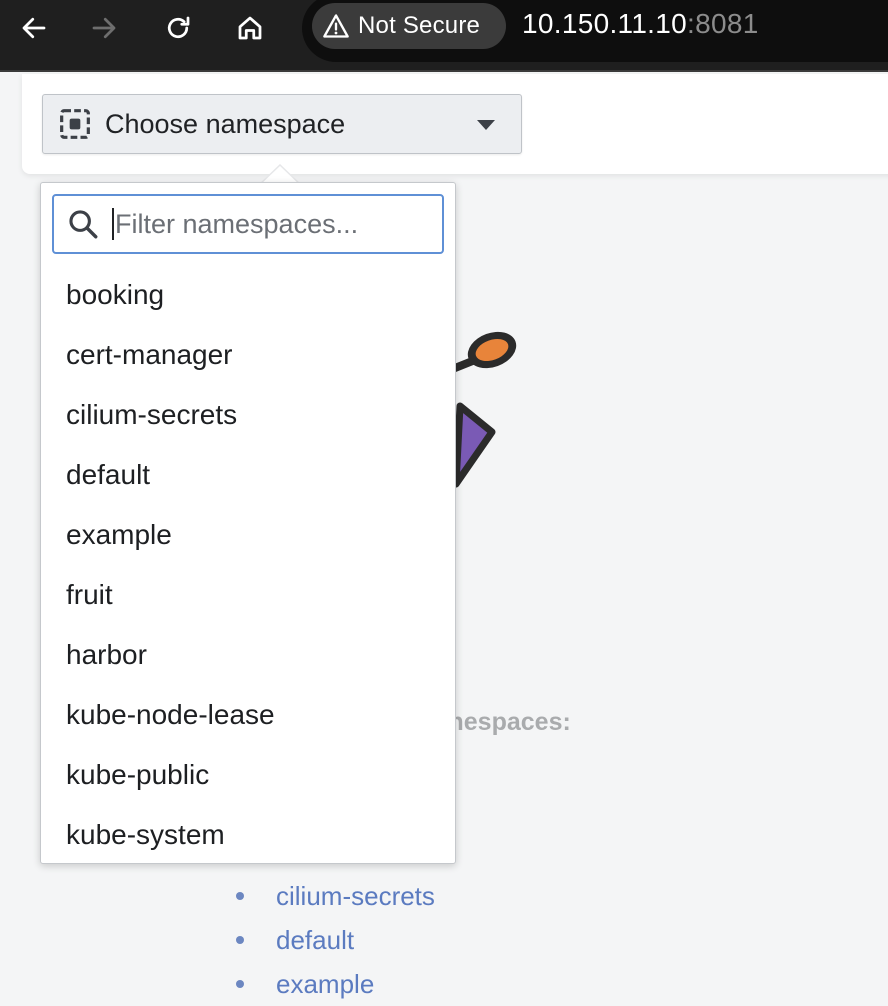 The width and height of the screenshot is (888, 1006). I want to click on namespace-link: example, so click(325, 984).